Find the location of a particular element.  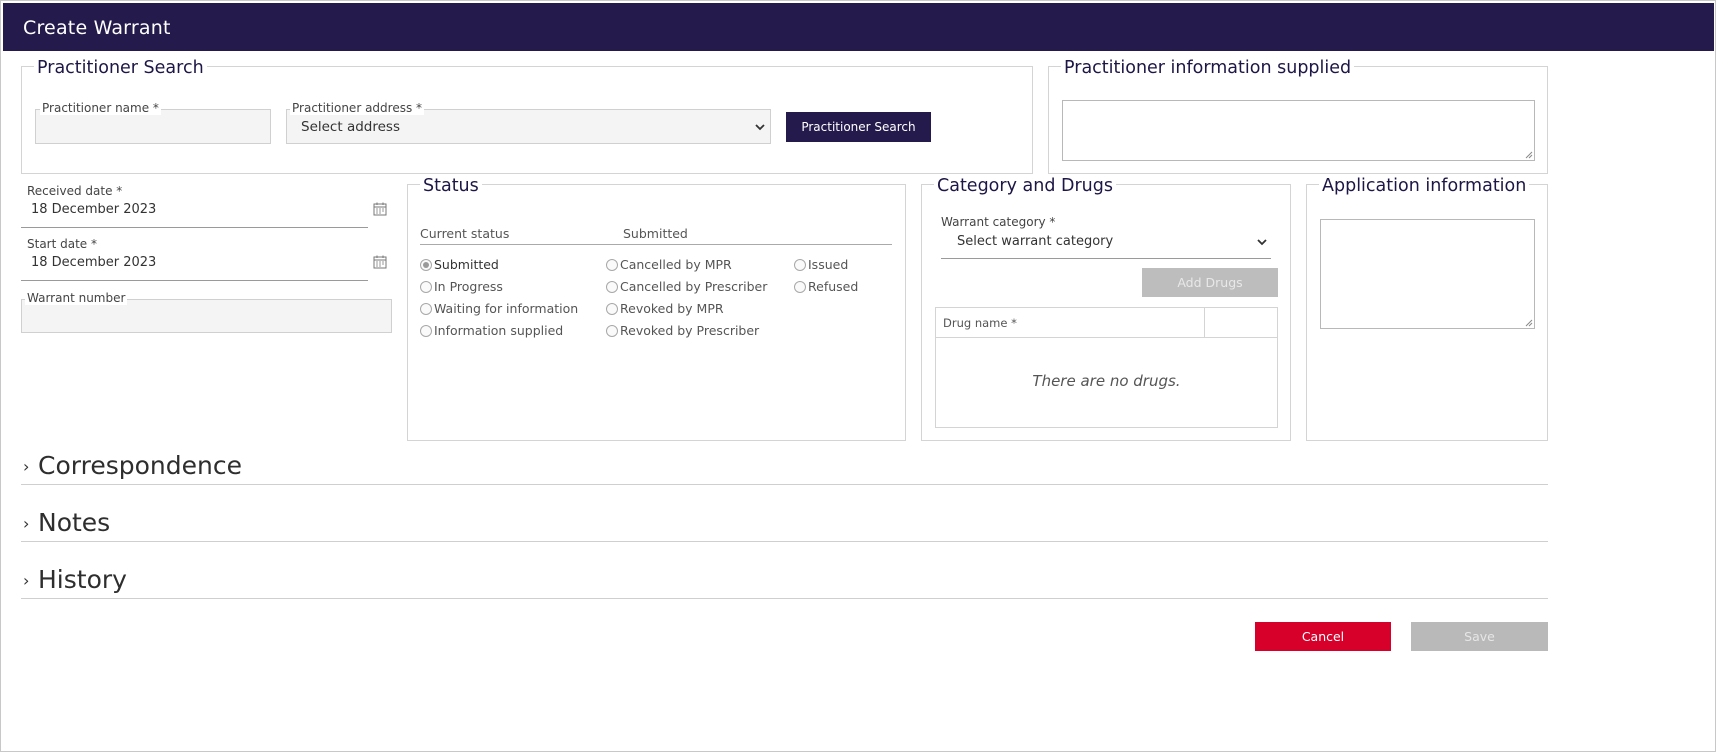

section-notes-title: Notes is located at coordinates (74, 522).